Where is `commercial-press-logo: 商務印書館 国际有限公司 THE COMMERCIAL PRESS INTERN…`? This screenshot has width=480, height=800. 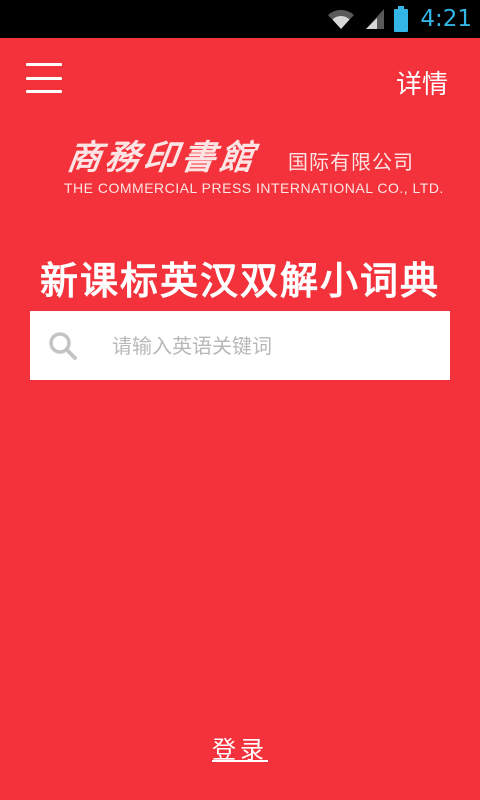
commercial-press-logo: 商務印書館 国际有限公司 THE COMMERCIAL PRESS INTERN… is located at coordinates (251, 164).